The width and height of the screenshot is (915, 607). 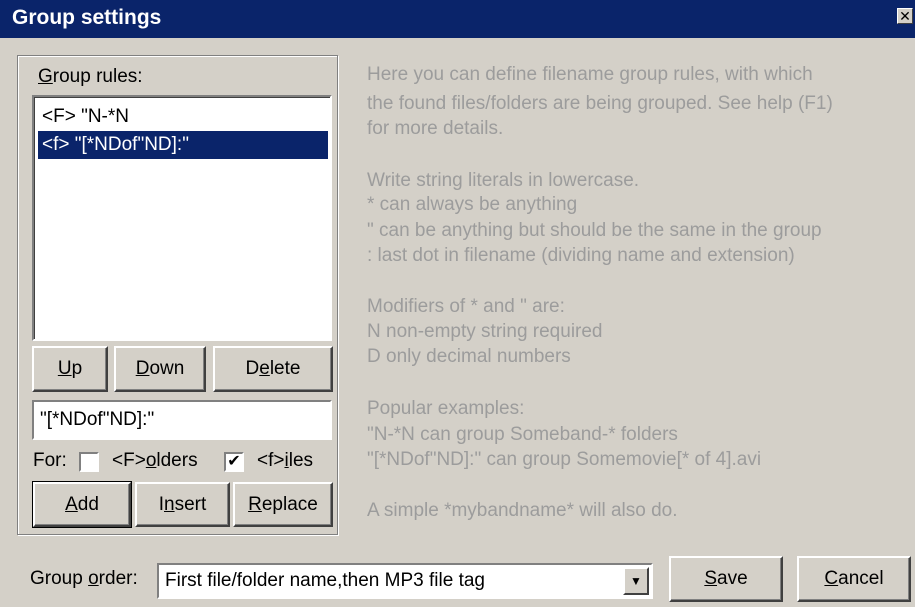 I want to click on down-button: Down, so click(x=160, y=369).